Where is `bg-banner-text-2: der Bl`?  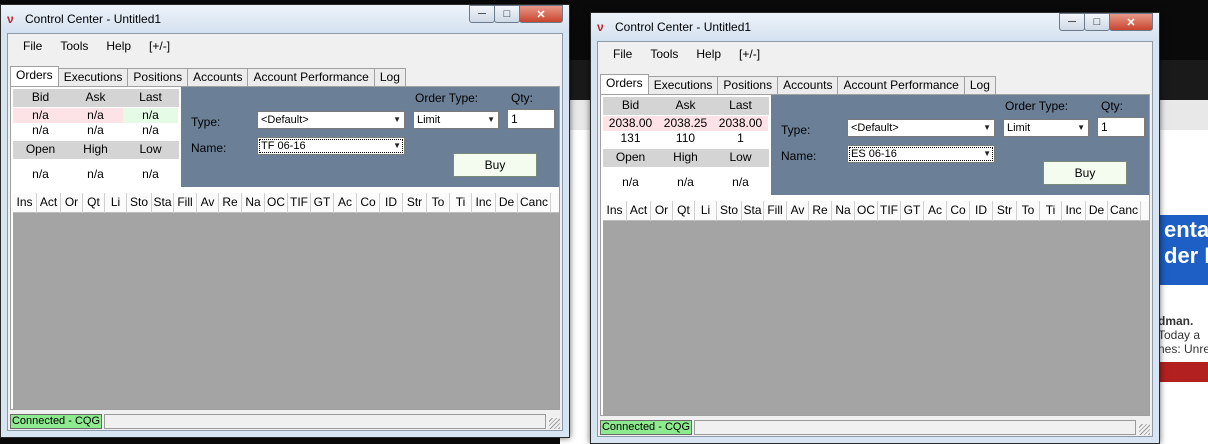 bg-banner-text-2: der Bl is located at coordinates (1186, 255).